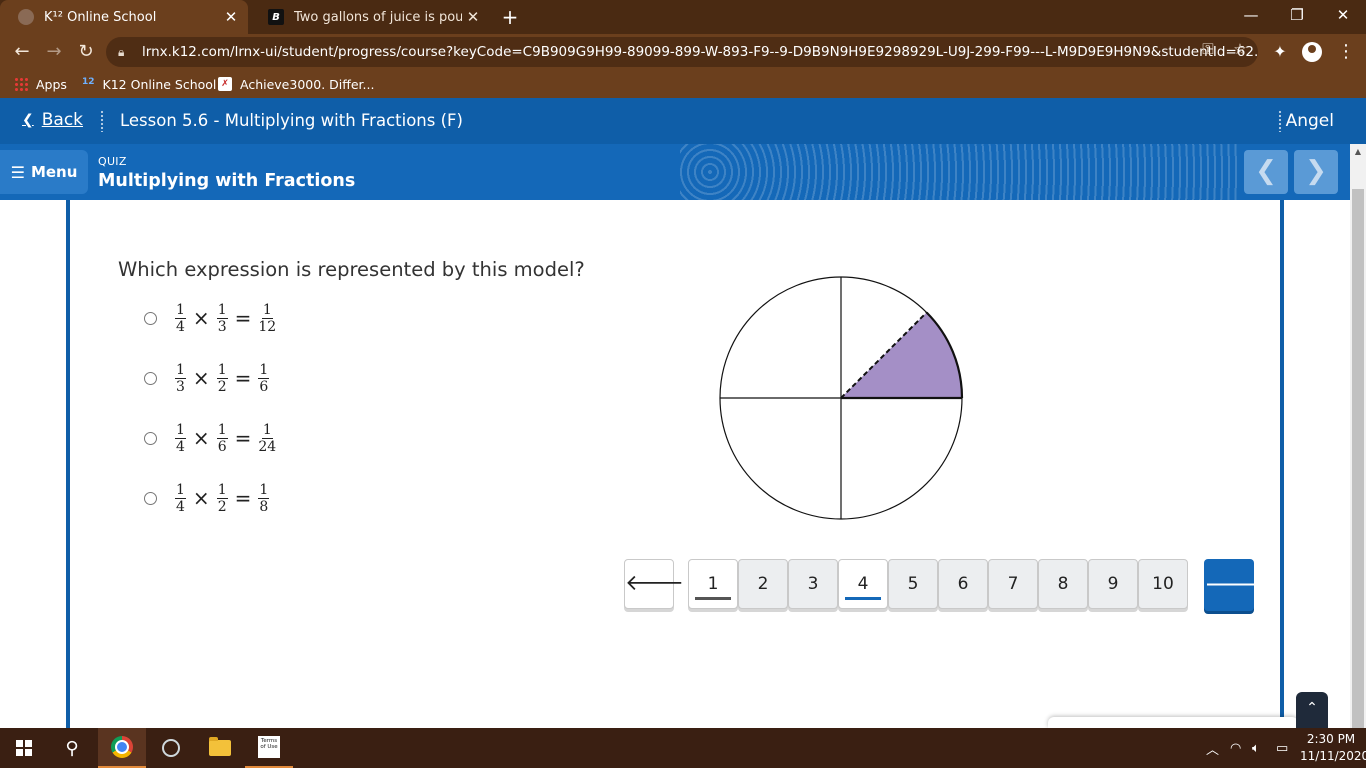 The height and width of the screenshot is (768, 1366). What do you see at coordinates (210, 438) in the screenshot?
I see `answer-choice-3: 1 4 × 1 6 = 1 24` at bounding box center [210, 438].